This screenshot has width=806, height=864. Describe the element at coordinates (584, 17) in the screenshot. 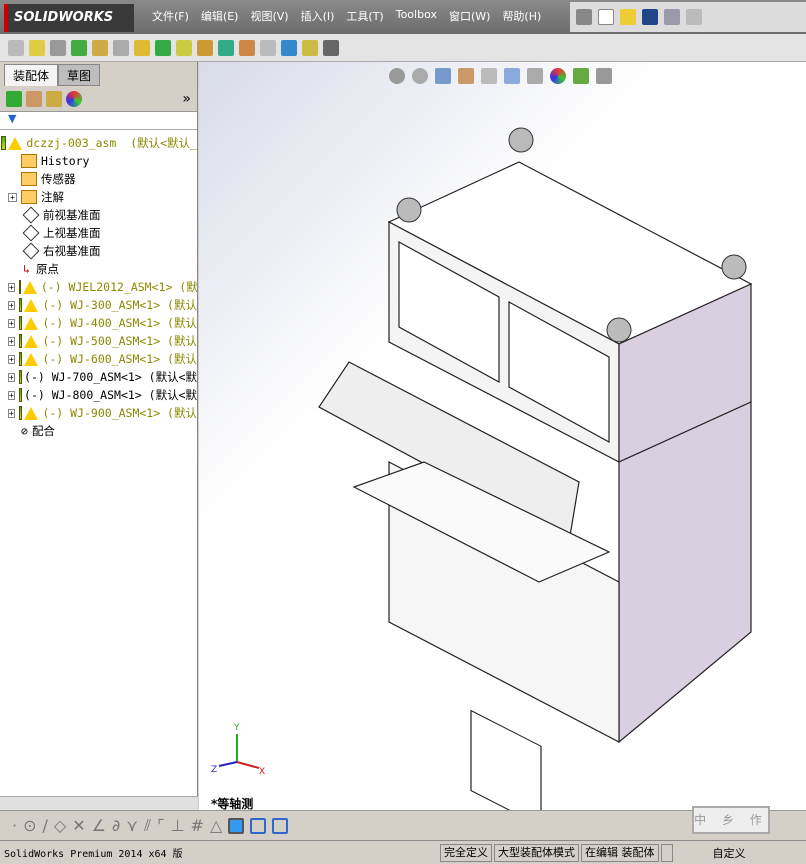

I see `pin-icon` at that location.